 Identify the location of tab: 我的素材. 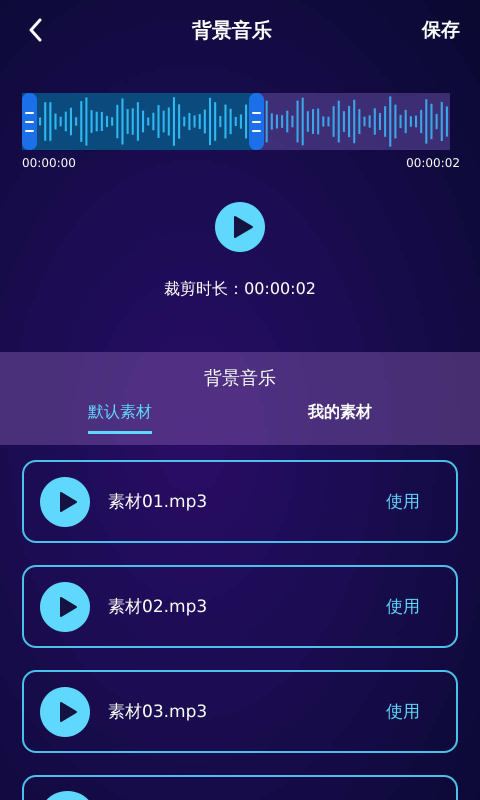
(340, 418).